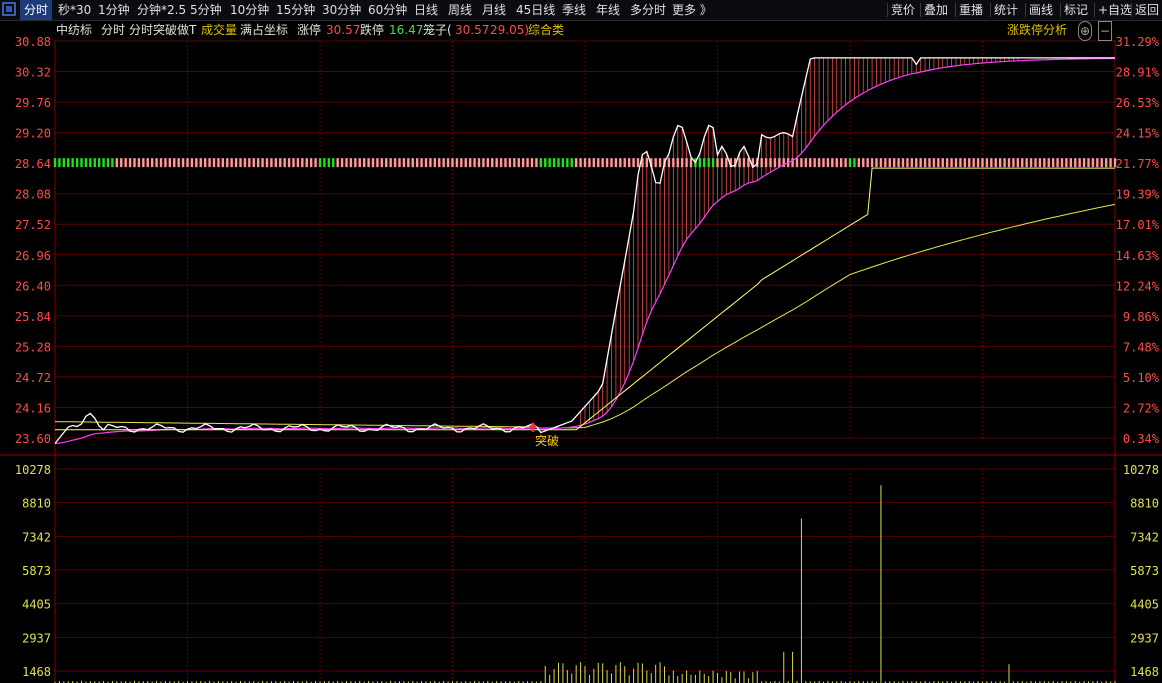  Describe the element at coordinates (574, 10) in the screenshot. I see `period-tab-13: 季线` at that location.